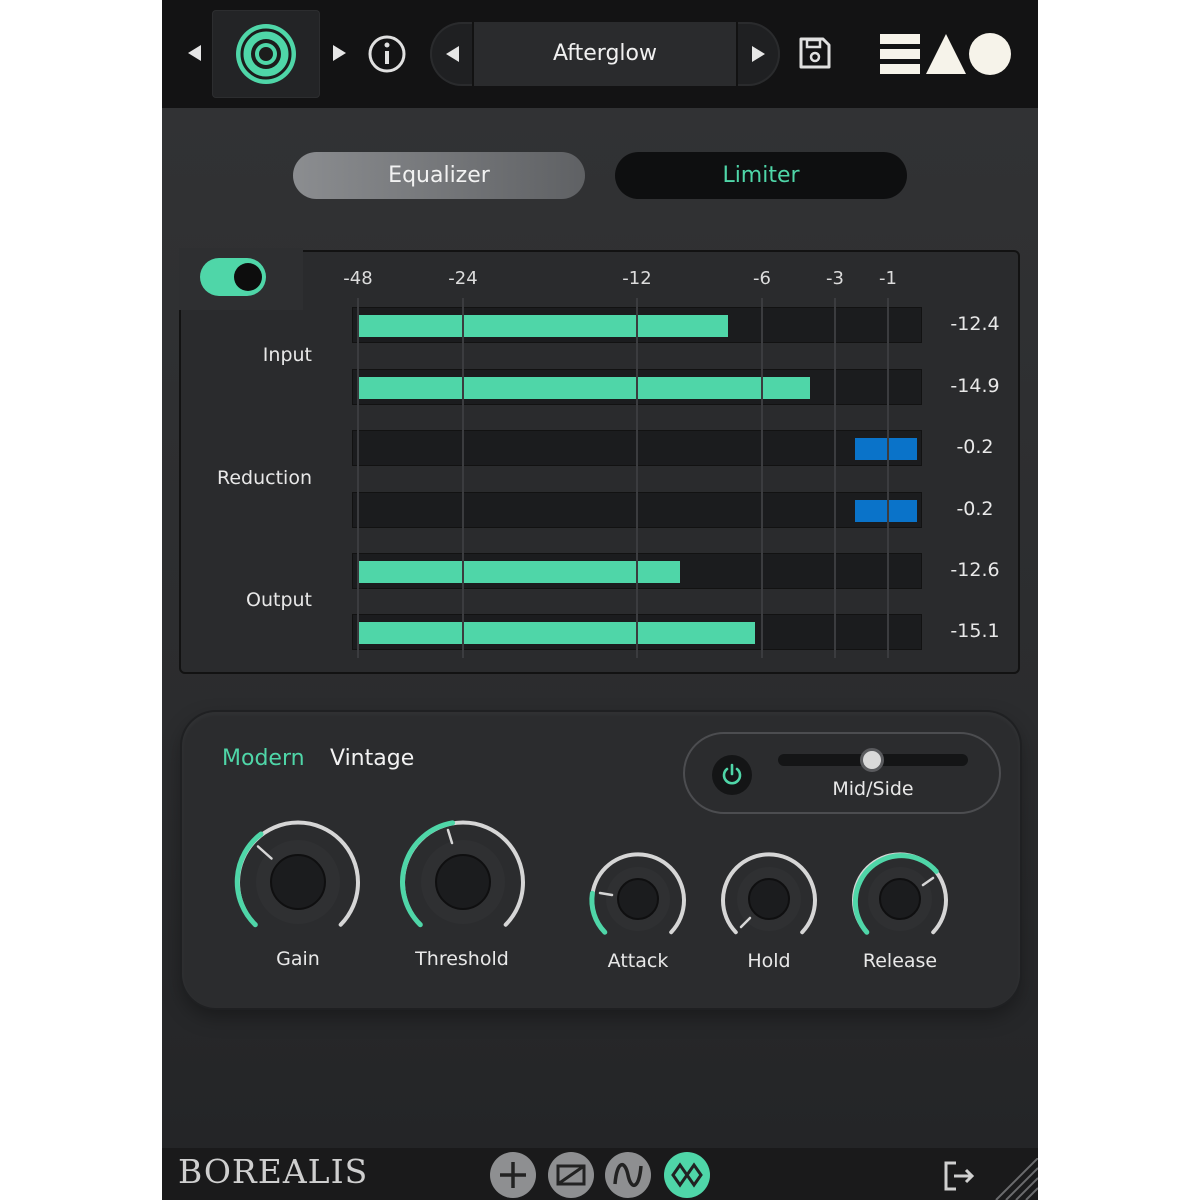 This screenshot has width=1200, height=1200. What do you see at coordinates (298, 882) in the screenshot?
I see `gain-knob` at bounding box center [298, 882].